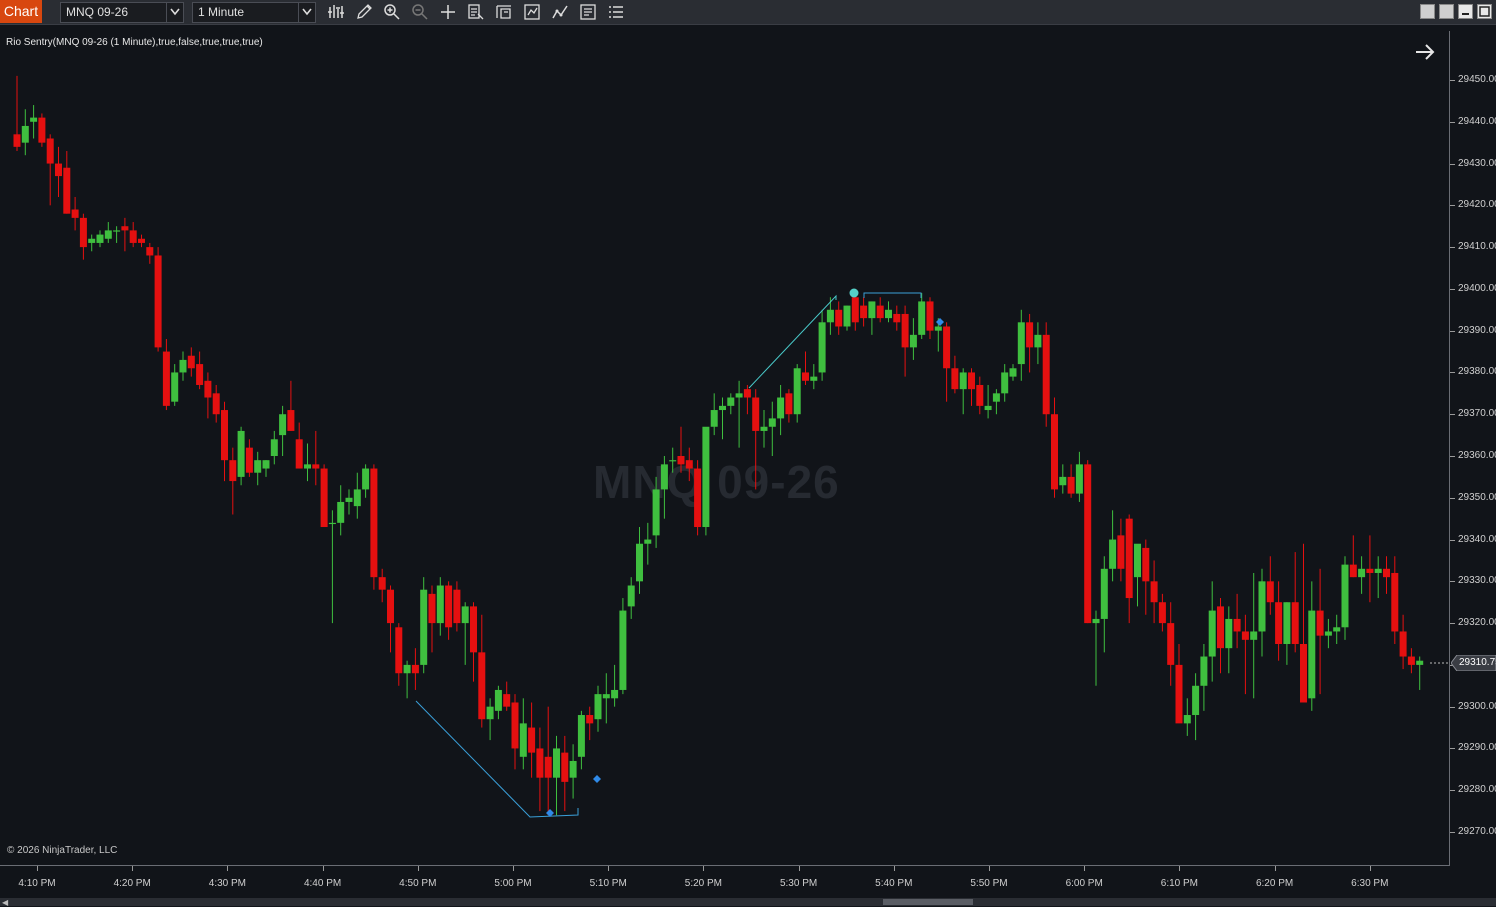 Image resolution: width=1496 pixels, height=907 pixels. I want to click on templates-icon, so click(504, 12).